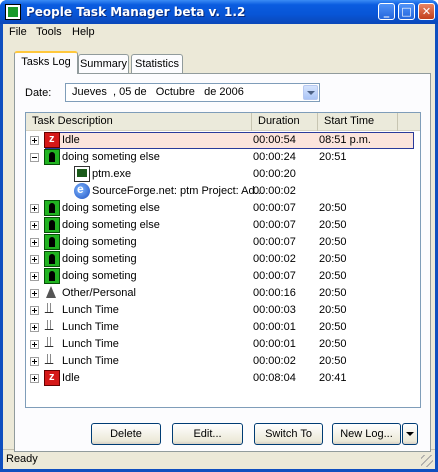 The height and width of the screenshot is (472, 438). I want to click on task-duration: 00:08:04, so click(274, 378).